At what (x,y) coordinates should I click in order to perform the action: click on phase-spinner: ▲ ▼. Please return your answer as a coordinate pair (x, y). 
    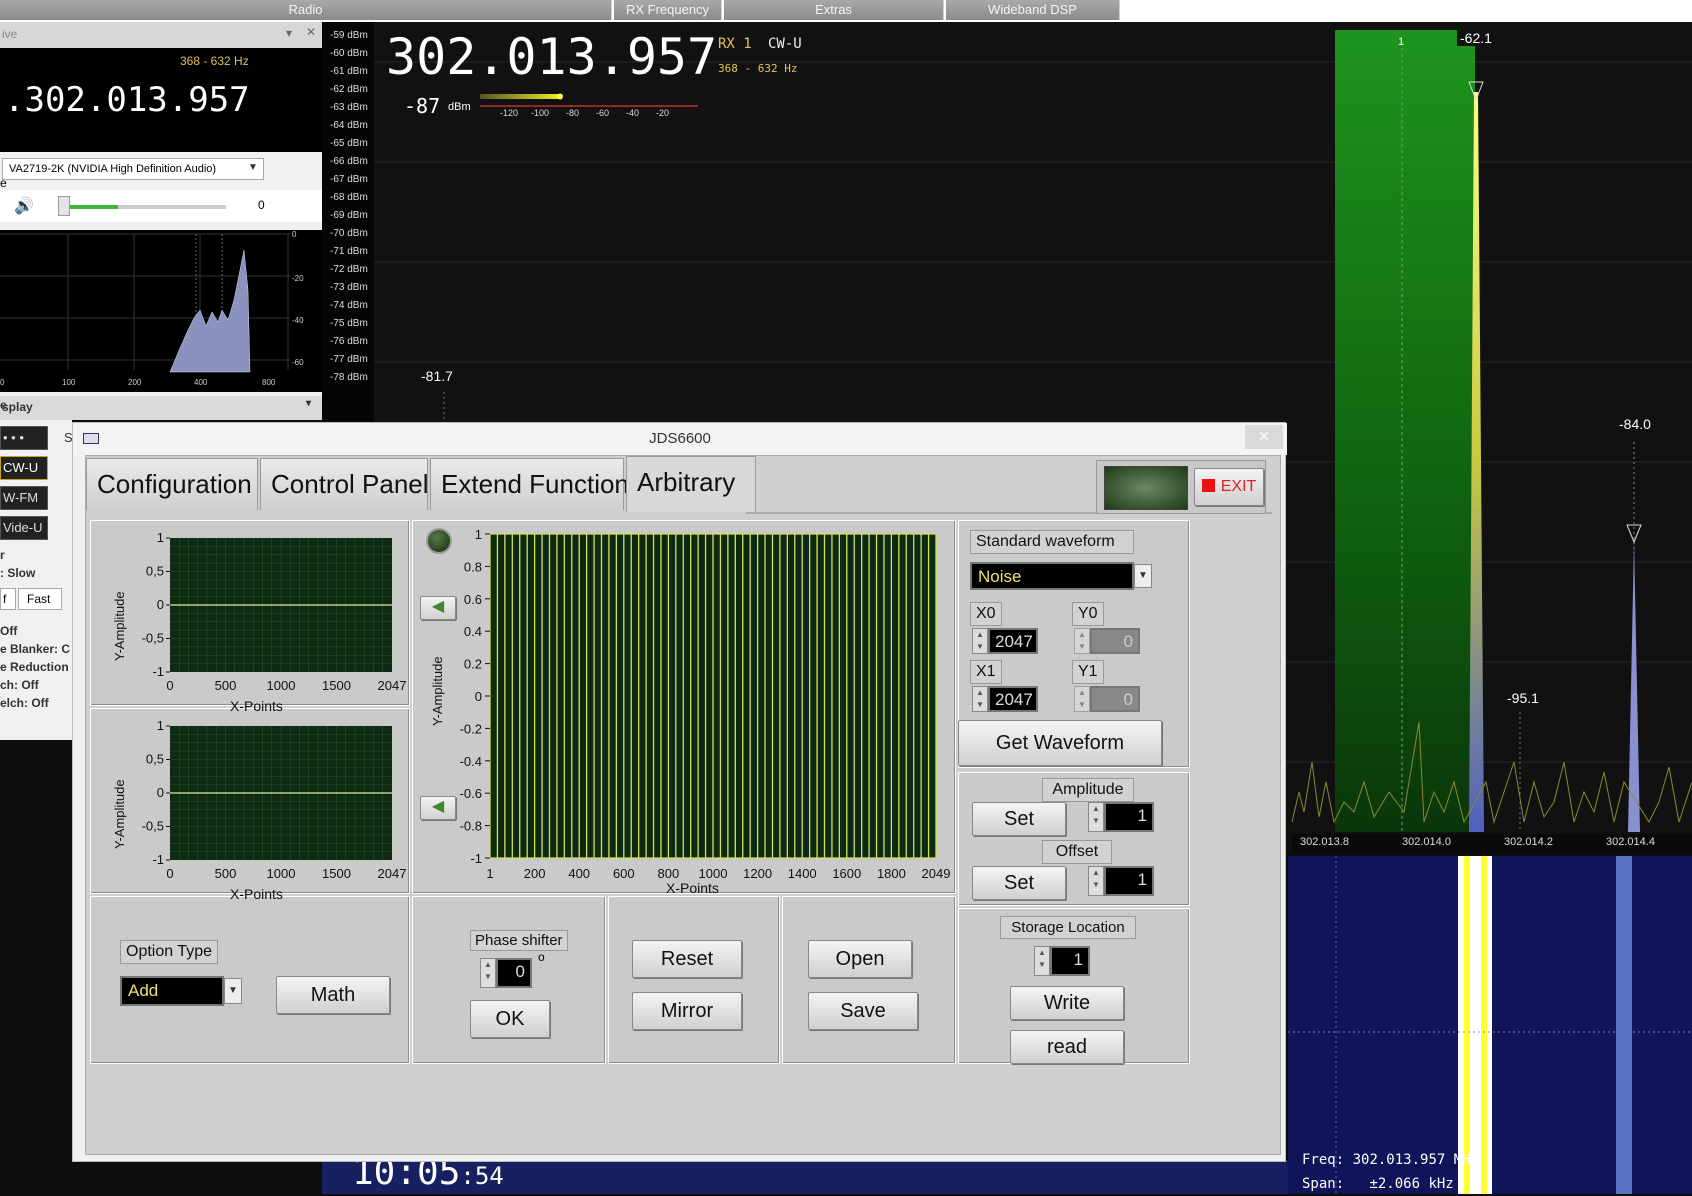
    Looking at the image, I should click on (488, 973).